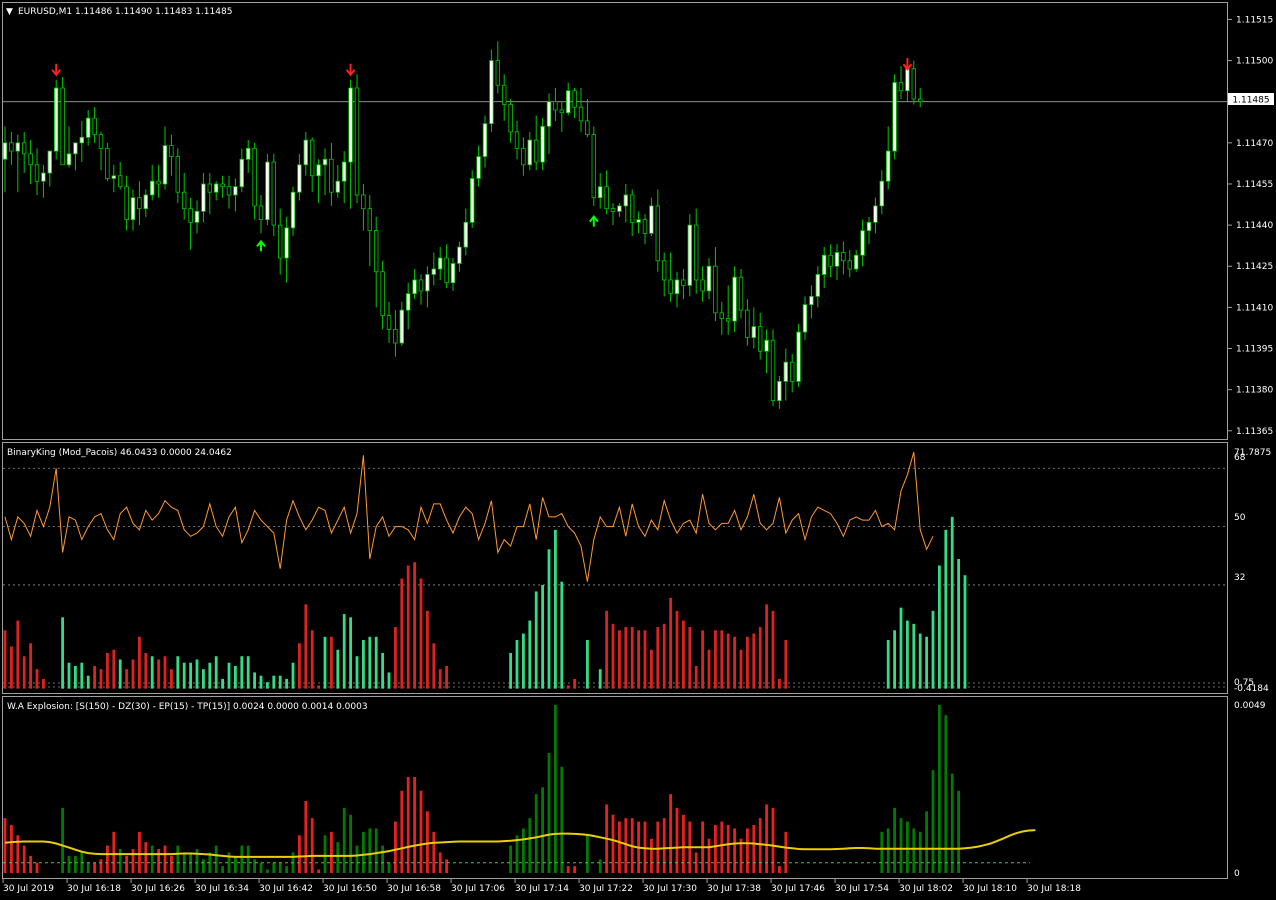  What do you see at coordinates (926, 889) in the screenshot?
I see `time-axis-label: 30 Jul 18:02` at bounding box center [926, 889].